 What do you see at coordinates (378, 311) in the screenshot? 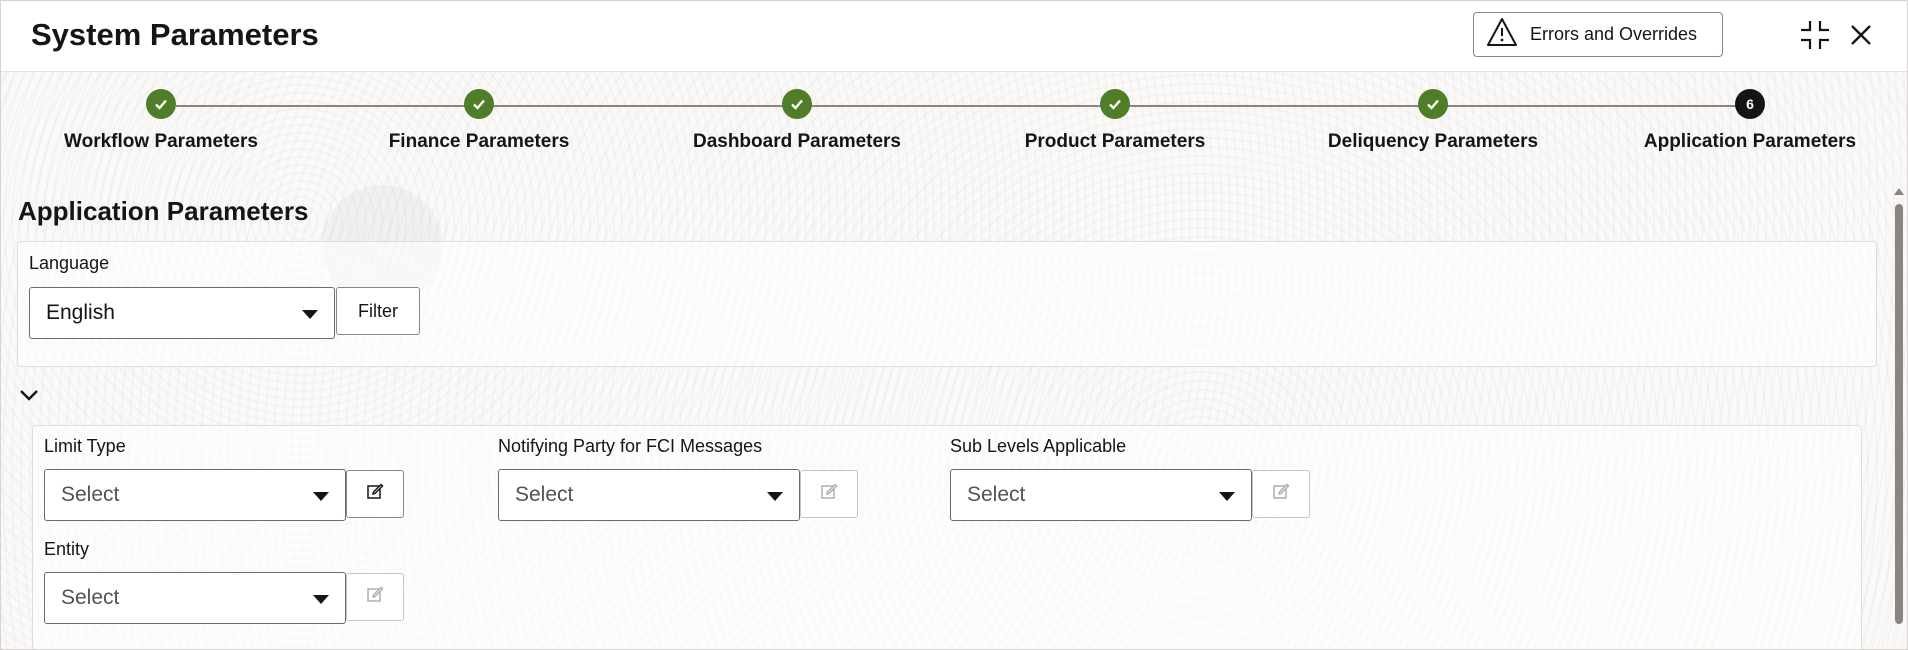
I see `filter-button: Filter` at bounding box center [378, 311].